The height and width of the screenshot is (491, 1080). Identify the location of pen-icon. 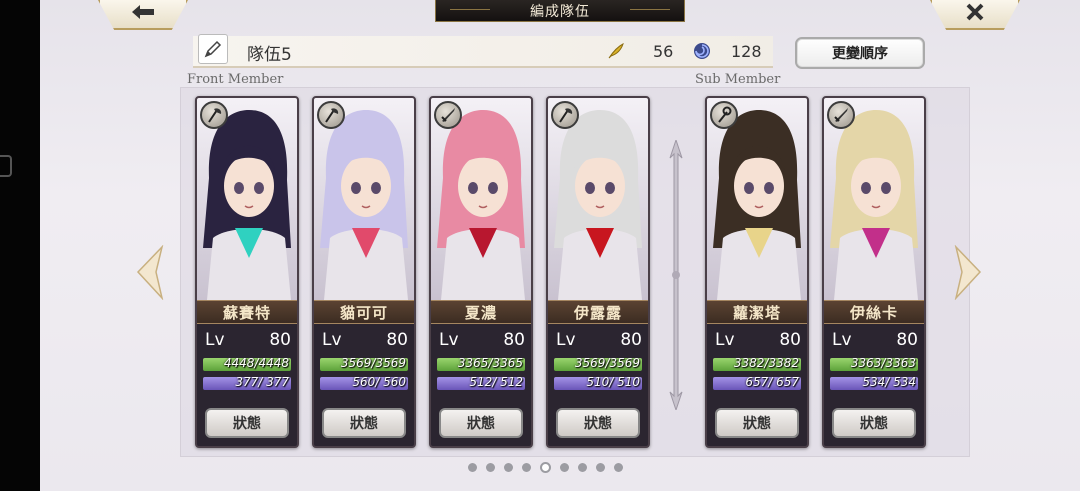
(213, 49).